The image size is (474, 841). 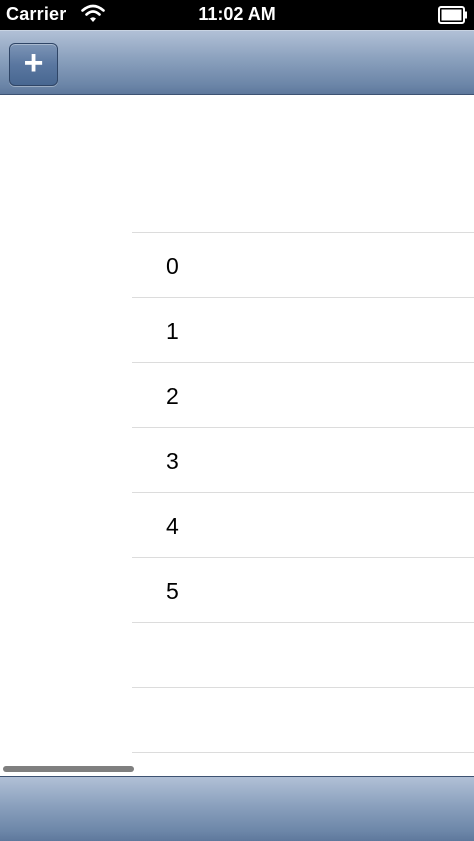 I want to click on navigation-bar: +, so click(x=237, y=62).